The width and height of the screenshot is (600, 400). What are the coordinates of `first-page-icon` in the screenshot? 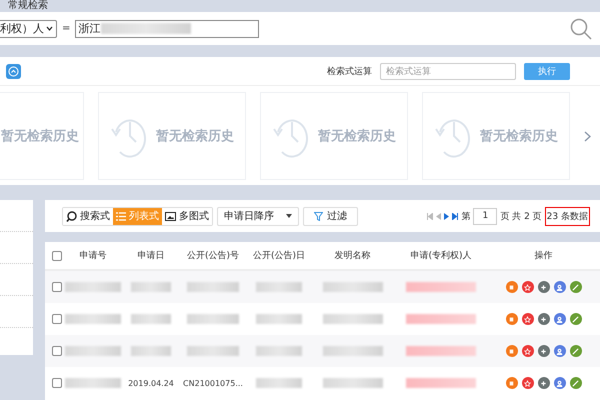 It's located at (430, 216).